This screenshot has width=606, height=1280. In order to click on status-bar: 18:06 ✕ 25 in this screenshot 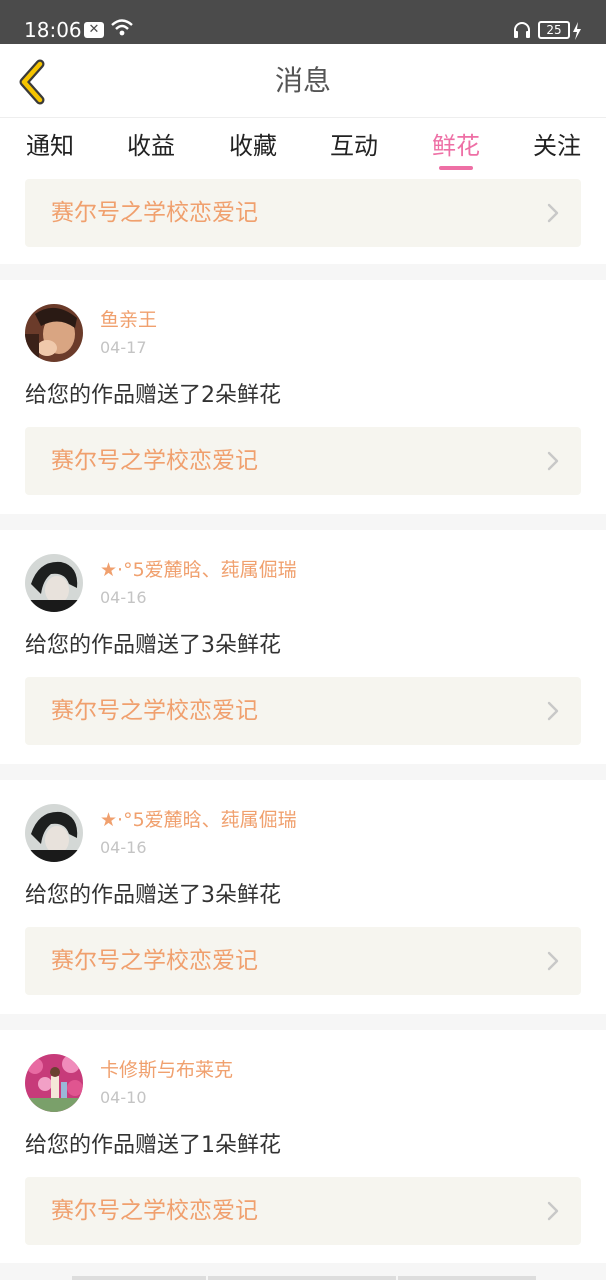, I will do `click(303, 22)`.